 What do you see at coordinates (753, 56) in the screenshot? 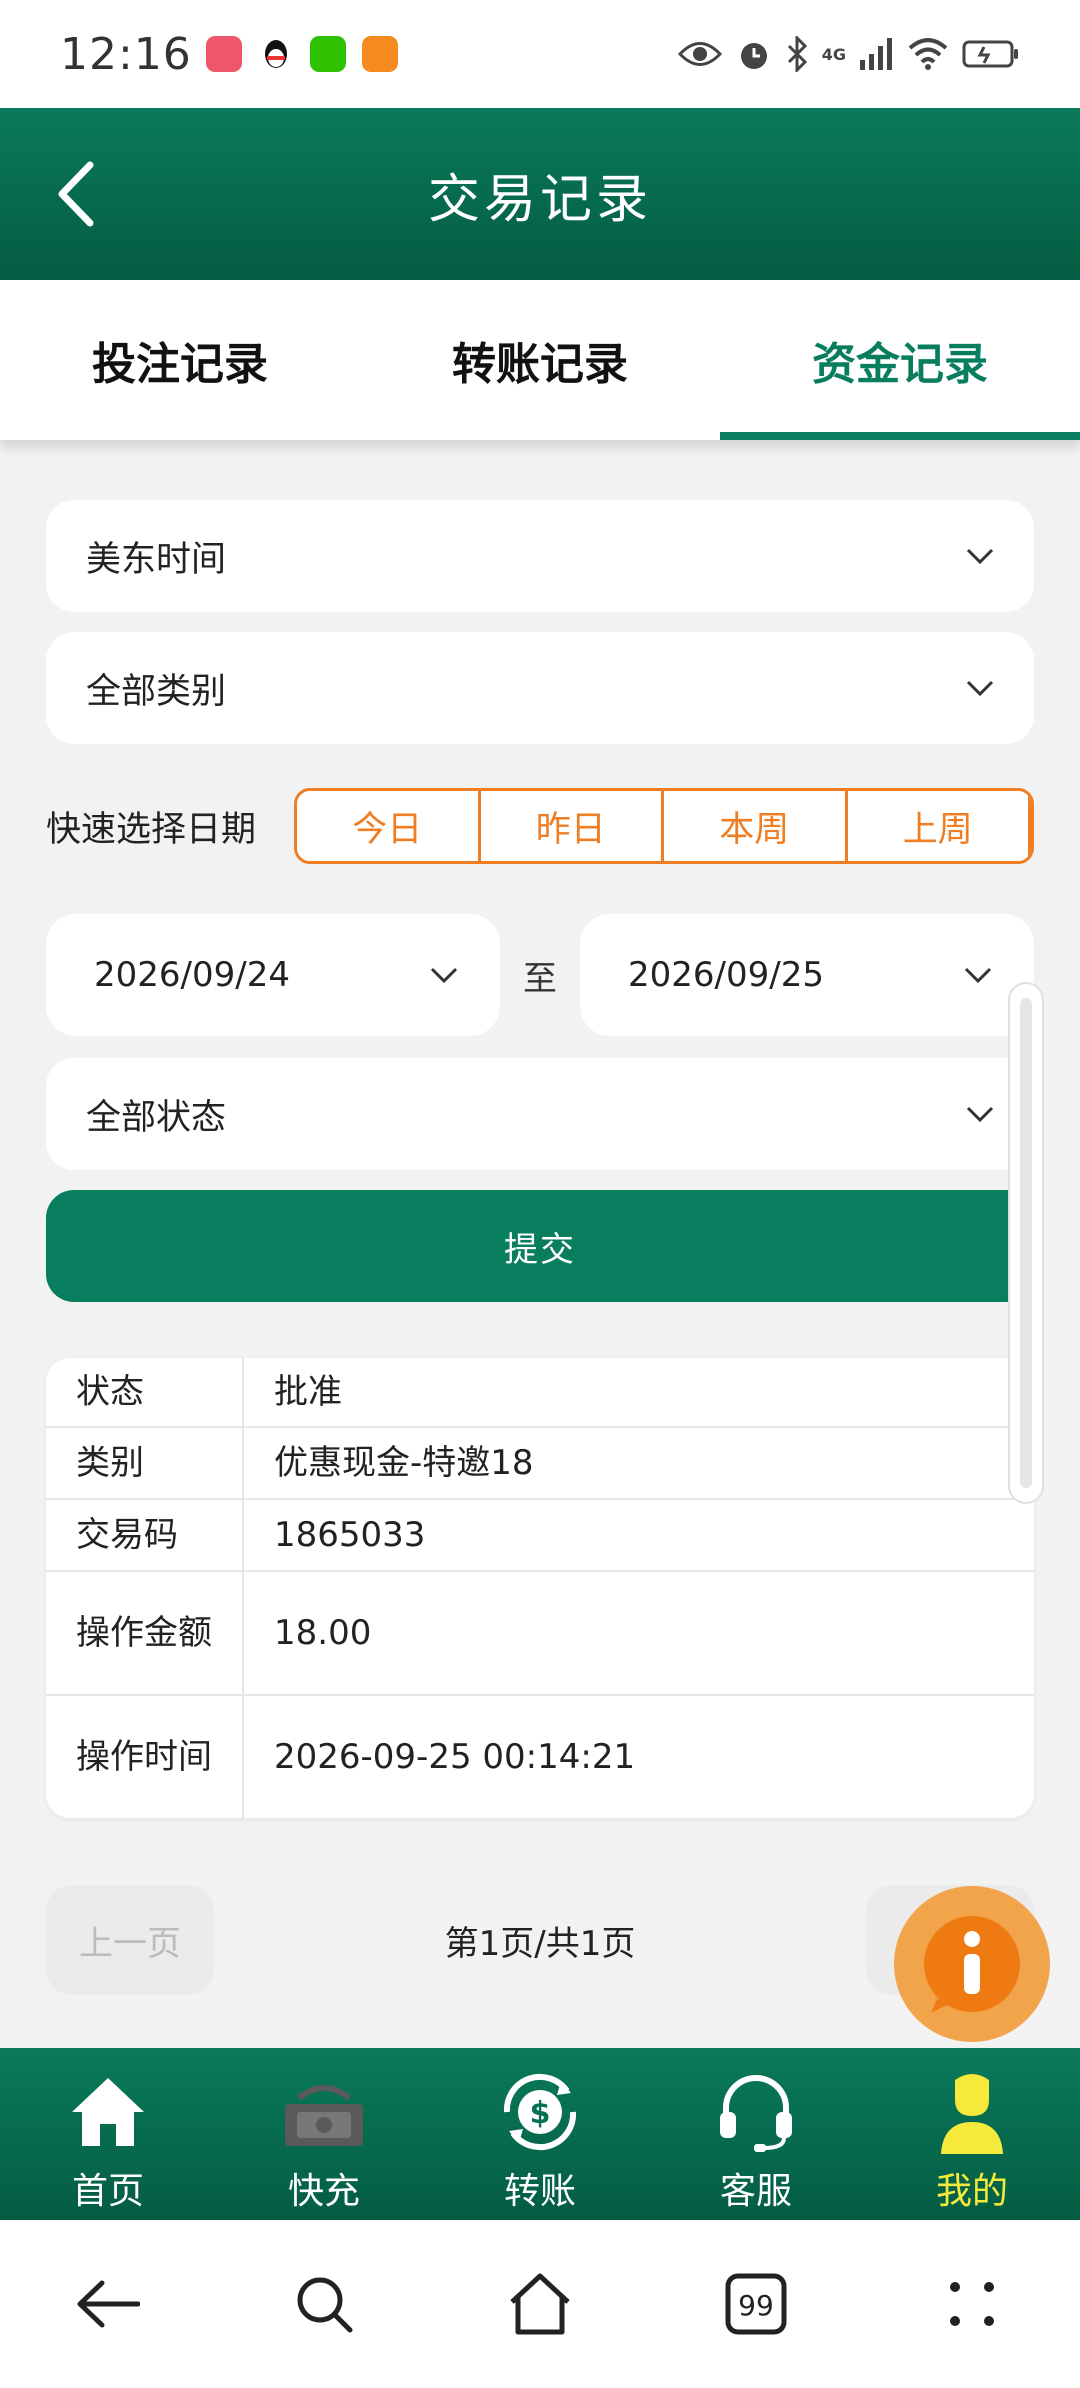
I see `alarm-icon` at bounding box center [753, 56].